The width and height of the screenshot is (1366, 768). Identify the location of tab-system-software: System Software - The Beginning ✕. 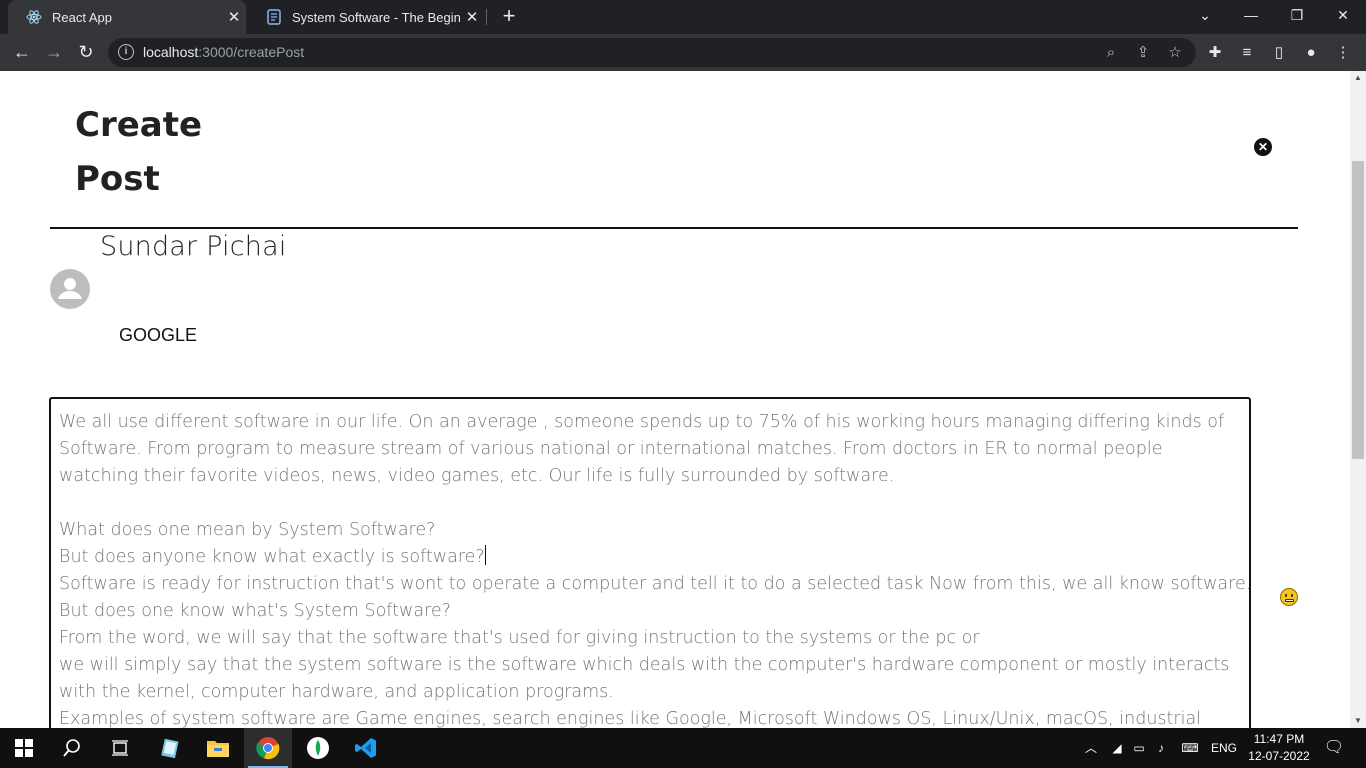
(366, 17).